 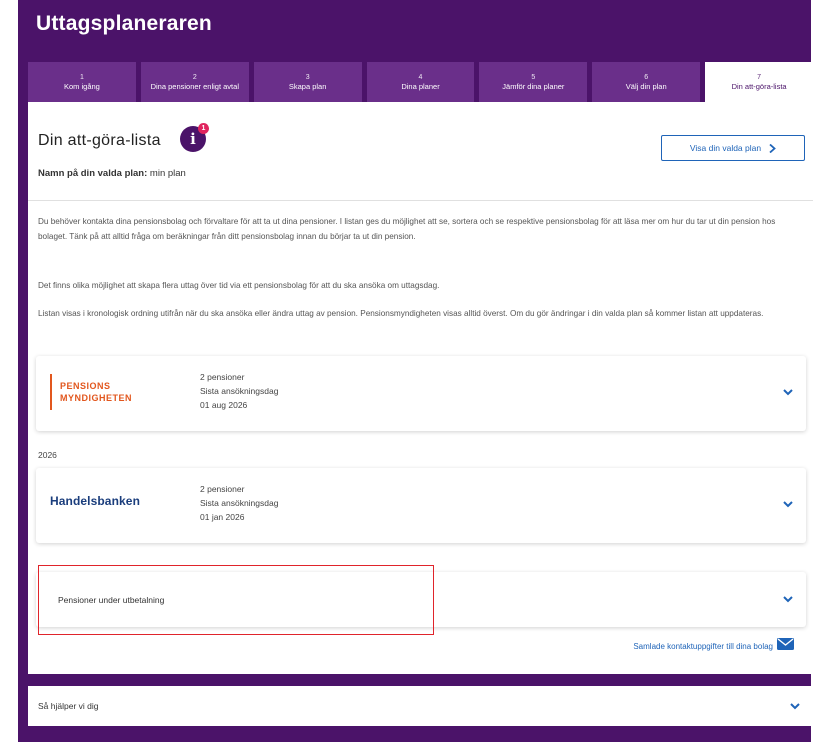 I want to click on step-label: Dina pensioner enligt avtal, so click(x=194, y=86).